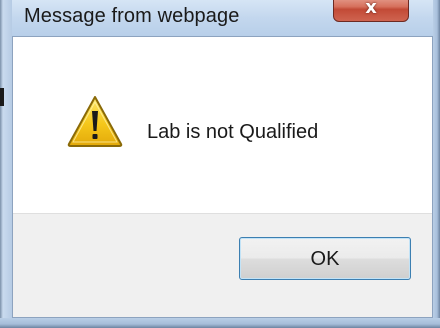  Describe the element at coordinates (233, 132) in the screenshot. I see `message-text: Lab is not Qualified` at that location.